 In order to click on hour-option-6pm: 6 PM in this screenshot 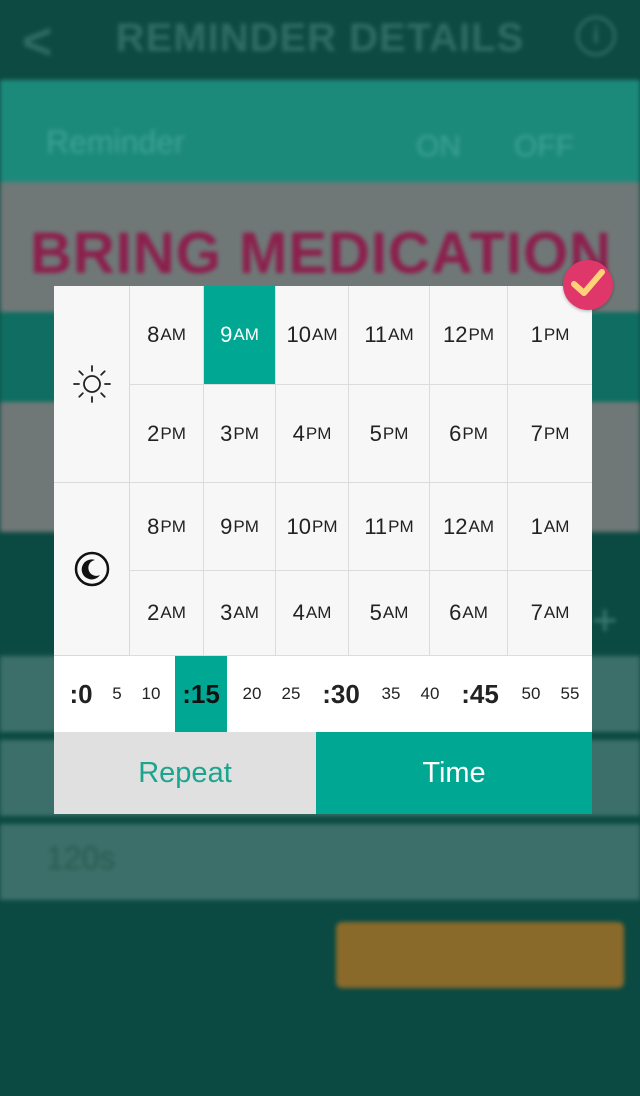, I will do `click(469, 434)`.